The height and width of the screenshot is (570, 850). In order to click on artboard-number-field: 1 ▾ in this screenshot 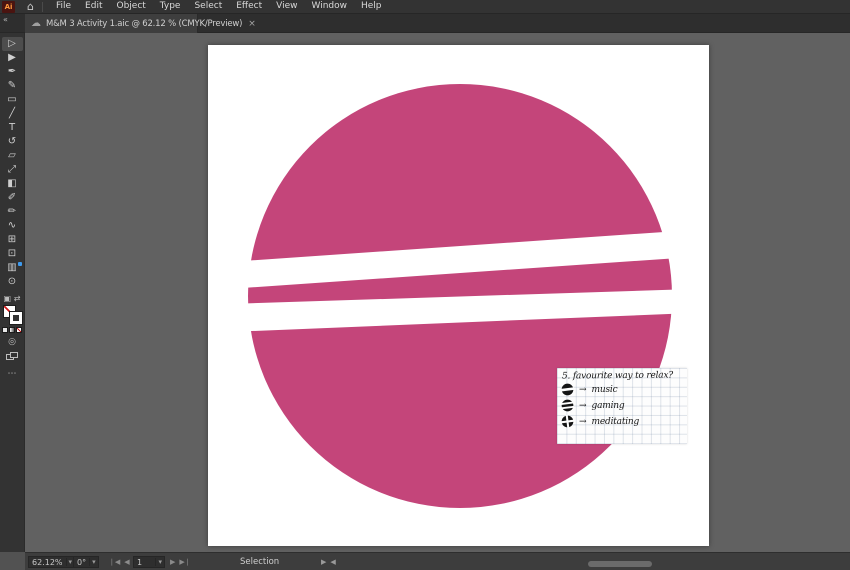, I will do `click(149, 562)`.